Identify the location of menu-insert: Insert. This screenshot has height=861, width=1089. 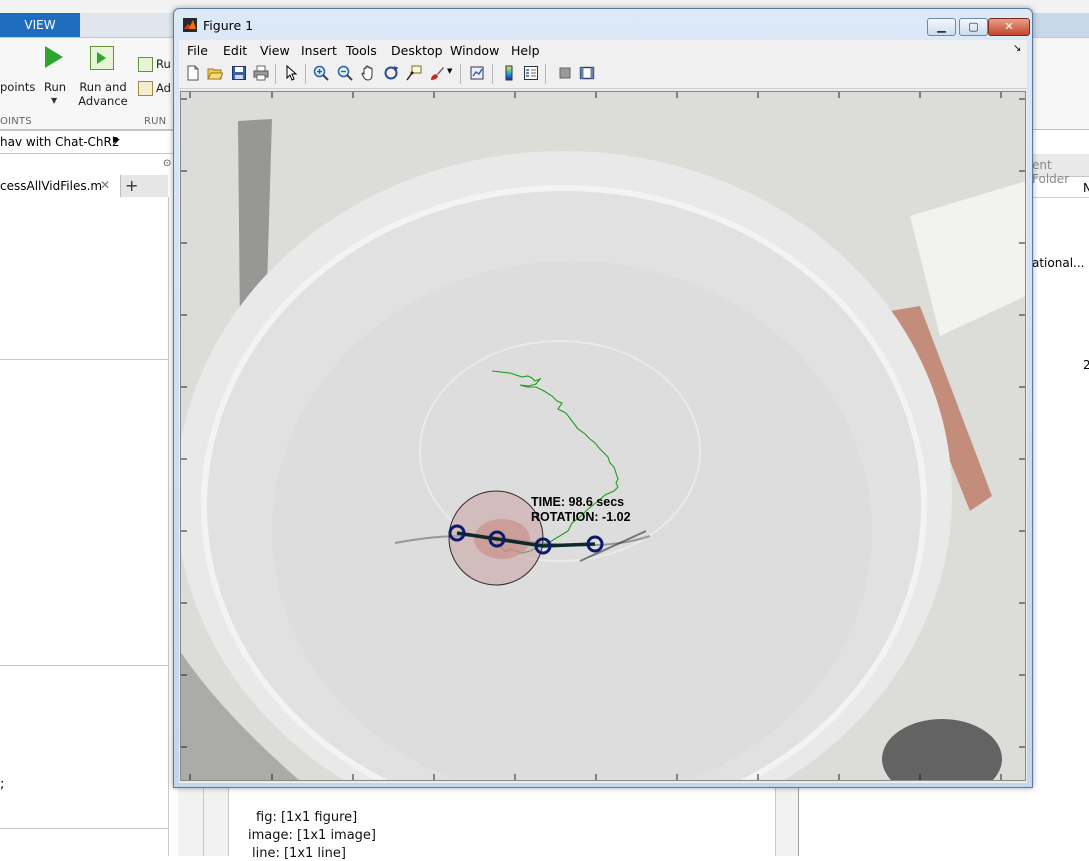
(319, 50).